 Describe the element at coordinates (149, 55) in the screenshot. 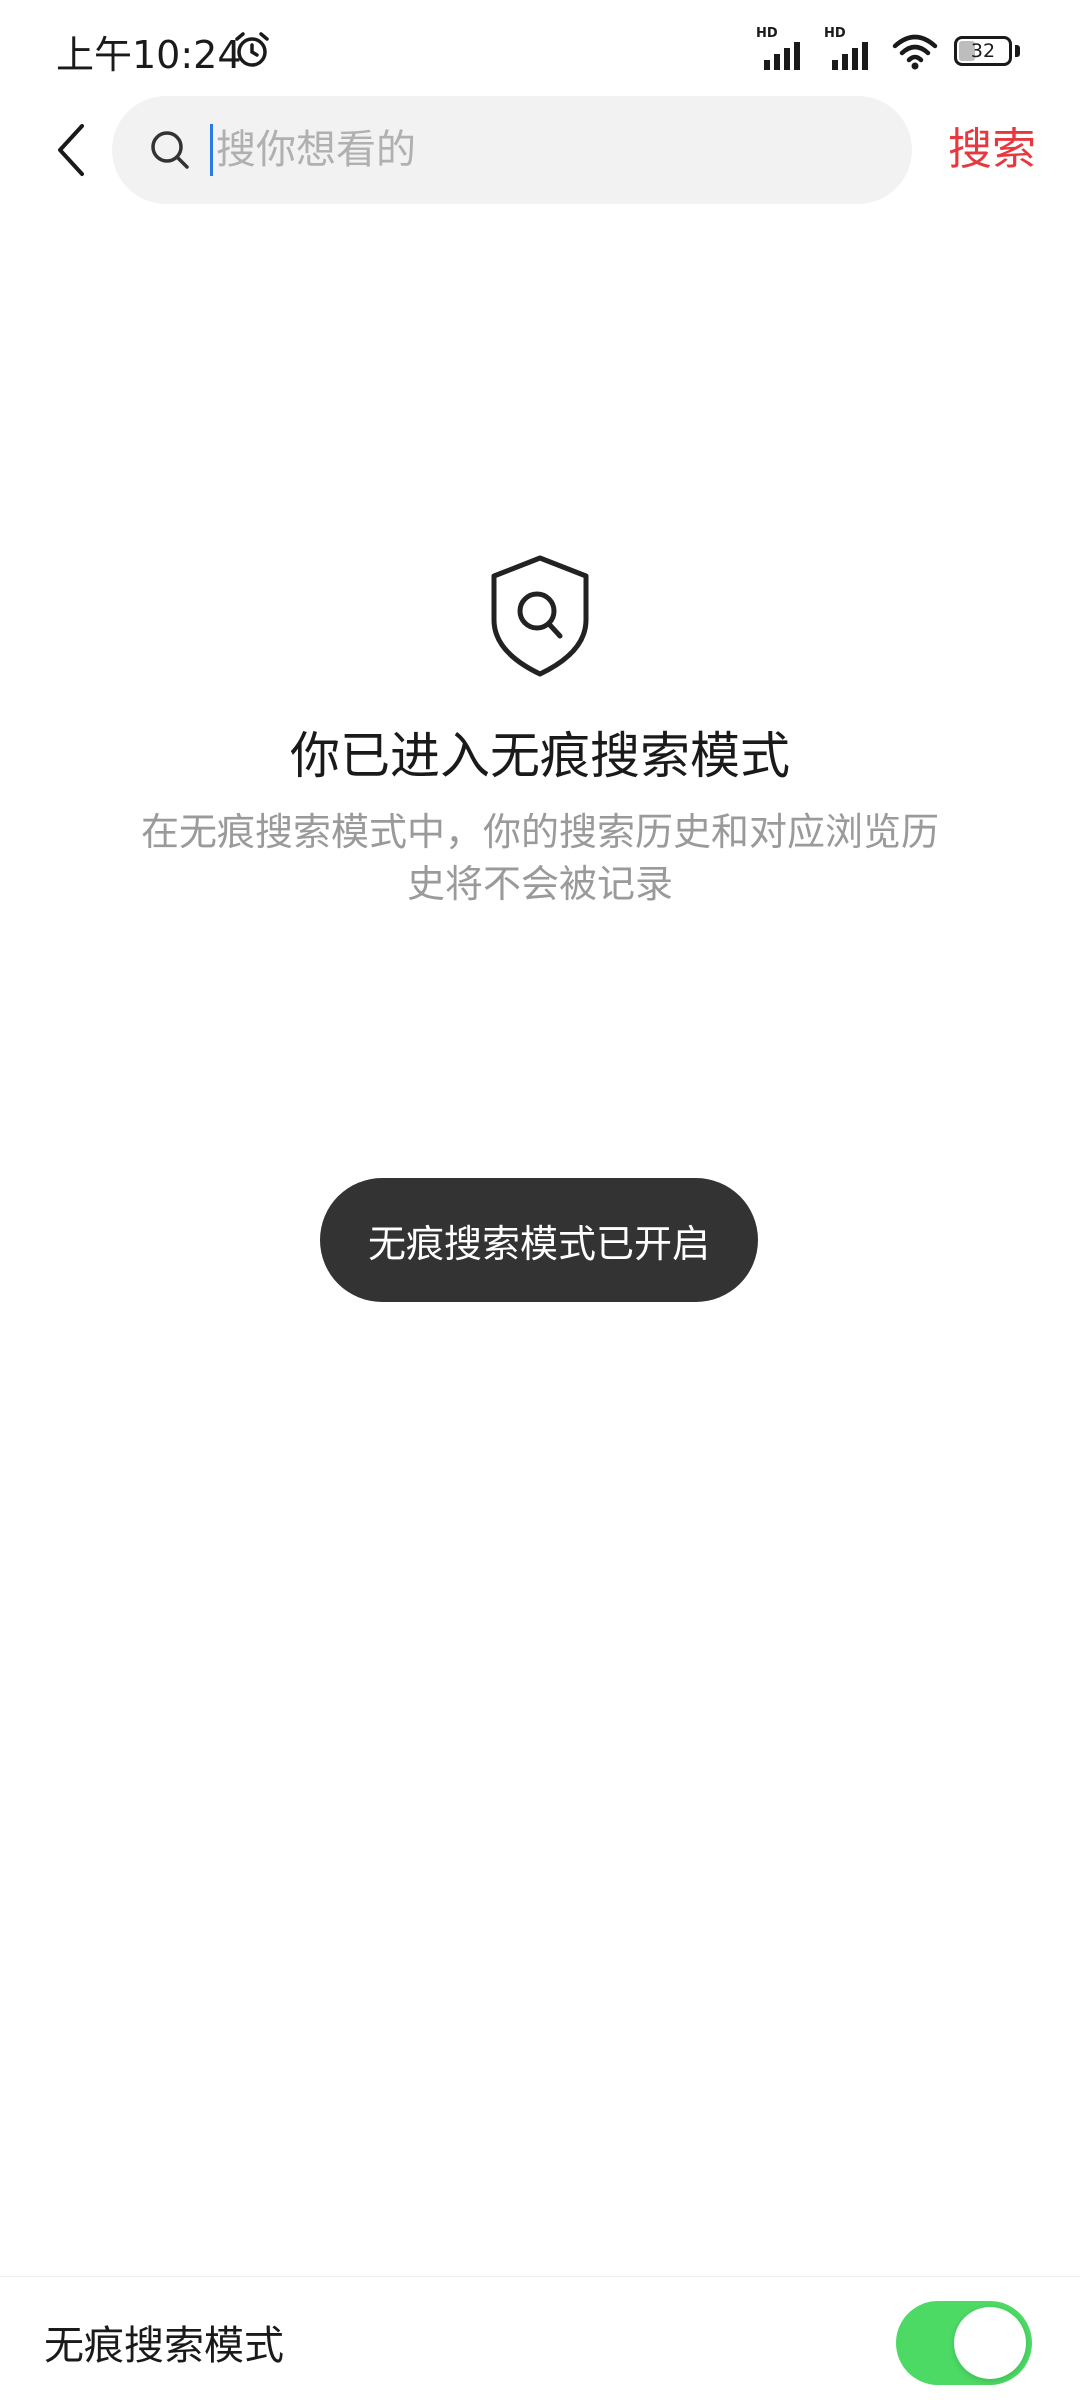

I see `status-time: 上午10:24` at that location.